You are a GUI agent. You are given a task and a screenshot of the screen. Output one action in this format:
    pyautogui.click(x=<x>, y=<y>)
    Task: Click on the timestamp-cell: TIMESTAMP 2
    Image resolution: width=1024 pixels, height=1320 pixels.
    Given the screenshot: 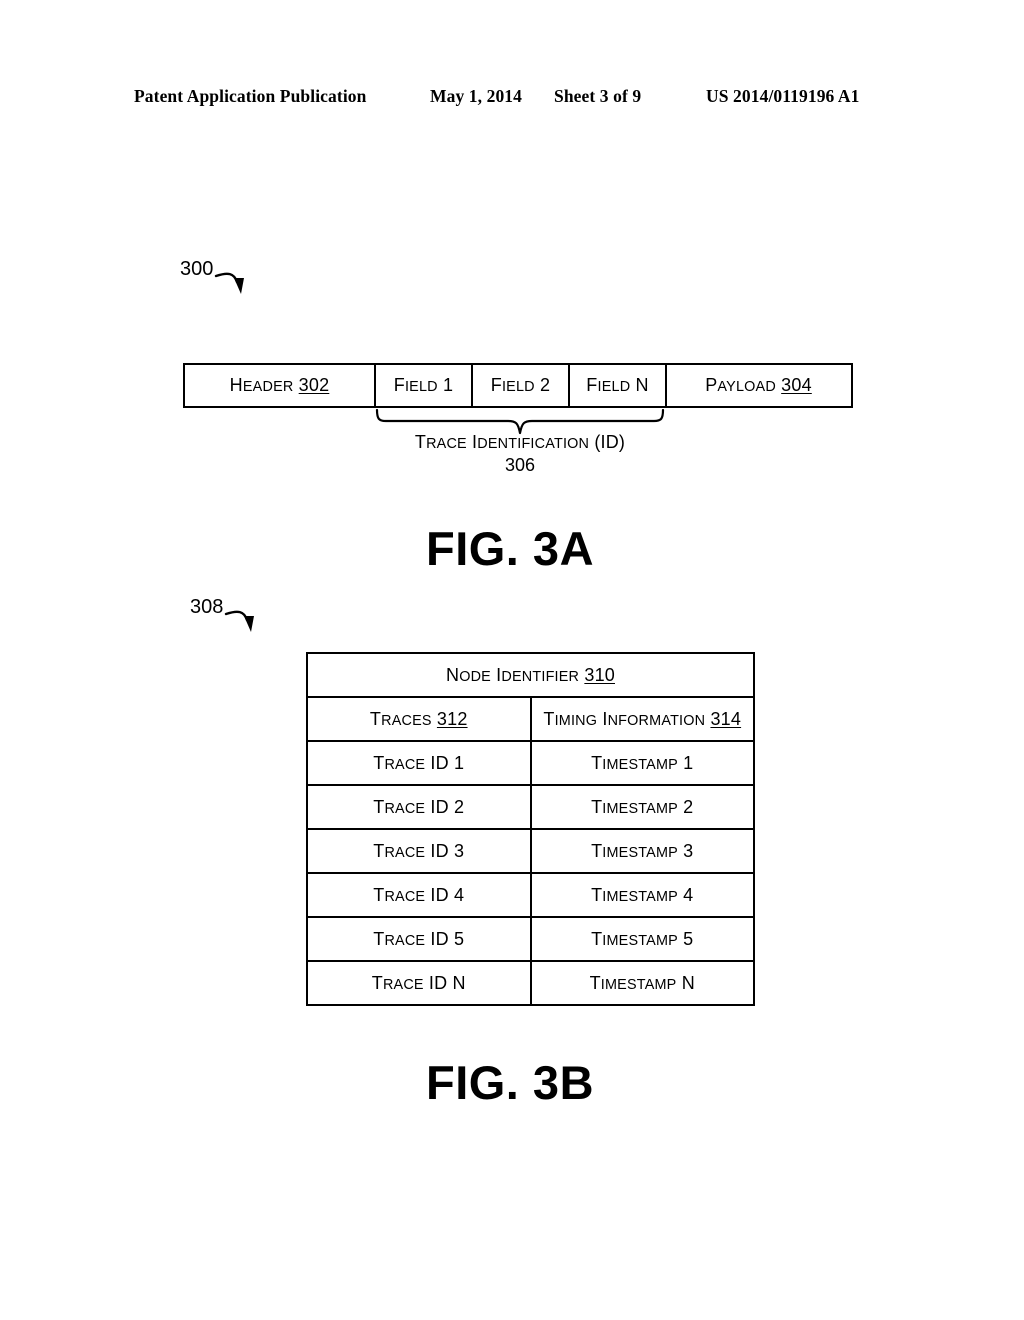 What is the action you would take?
    pyautogui.click(x=642, y=807)
    